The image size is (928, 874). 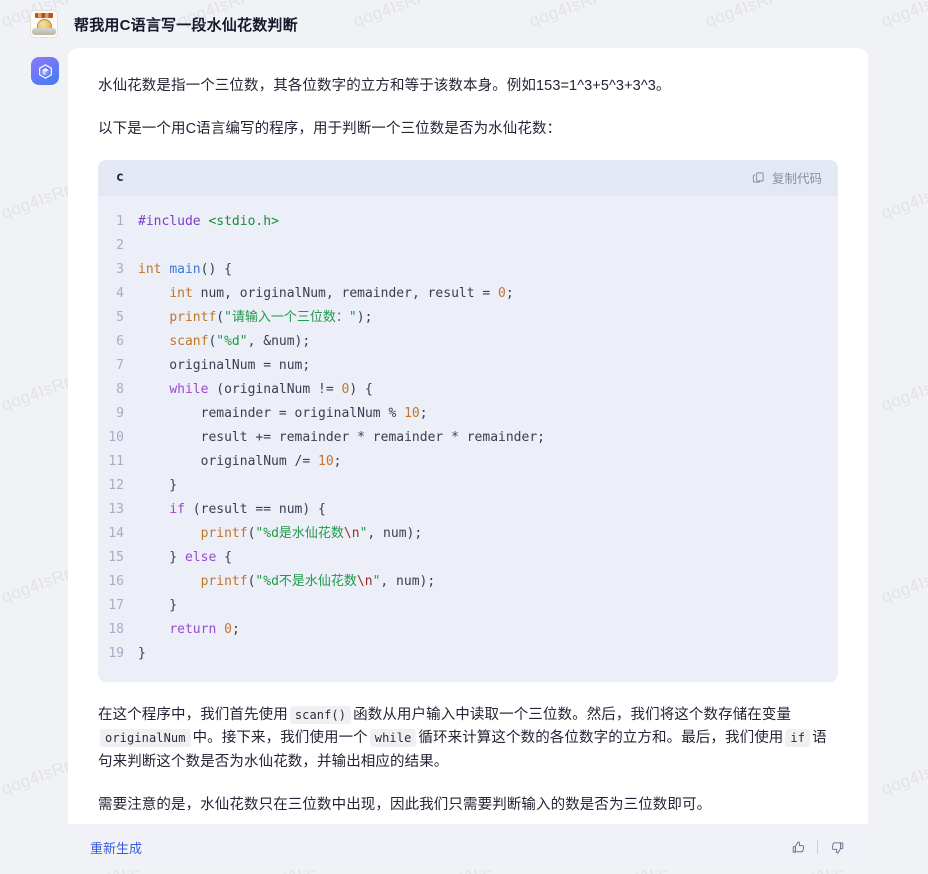 I want to click on code-line-number: 5, so click(x=120, y=317).